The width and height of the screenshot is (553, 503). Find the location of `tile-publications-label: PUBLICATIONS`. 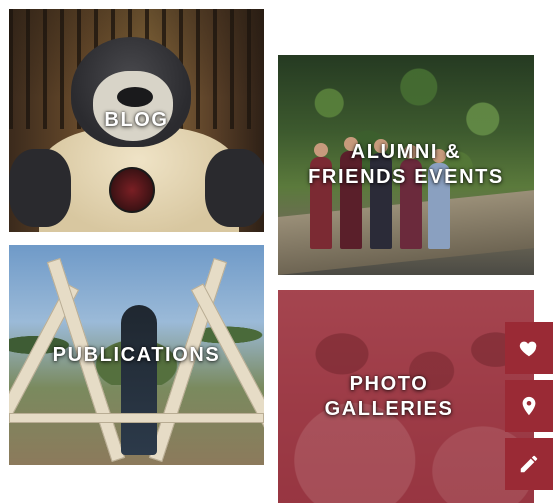

tile-publications-label: PUBLICATIONS is located at coordinates (136, 354).